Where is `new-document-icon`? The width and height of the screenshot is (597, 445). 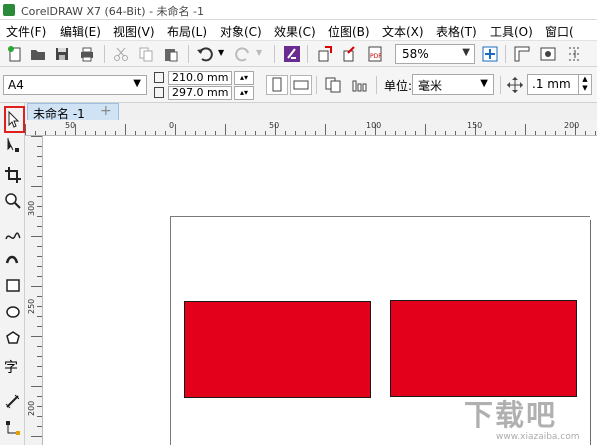
new-document-icon is located at coordinates (15, 54).